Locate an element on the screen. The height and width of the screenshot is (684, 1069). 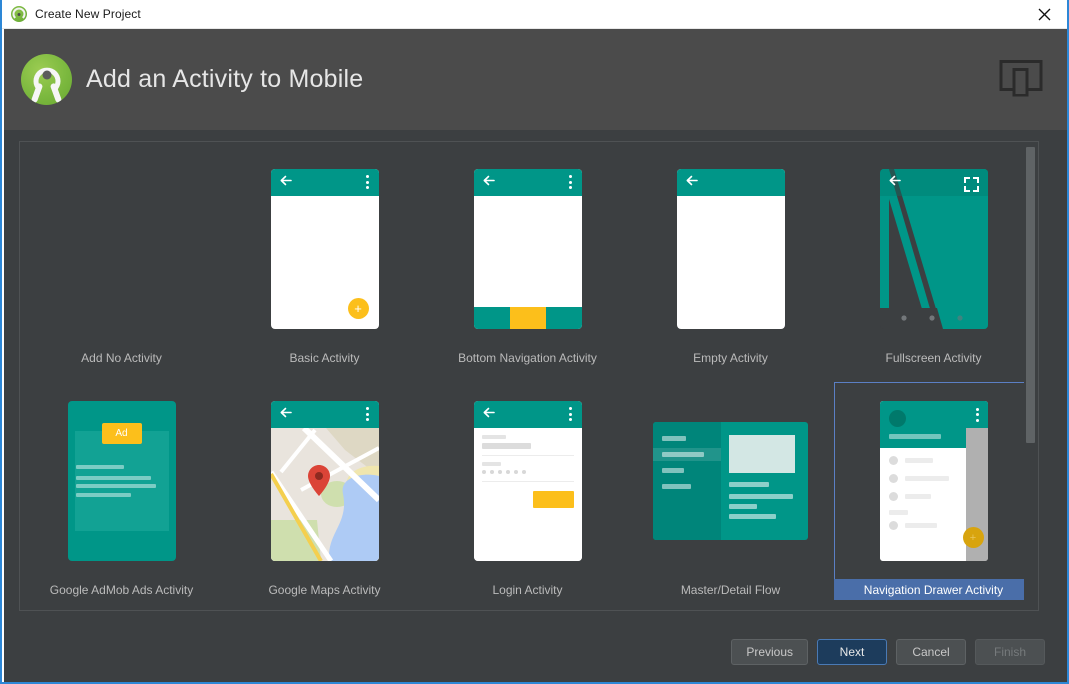
fullscreen-expand-icon is located at coordinates (971, 184).